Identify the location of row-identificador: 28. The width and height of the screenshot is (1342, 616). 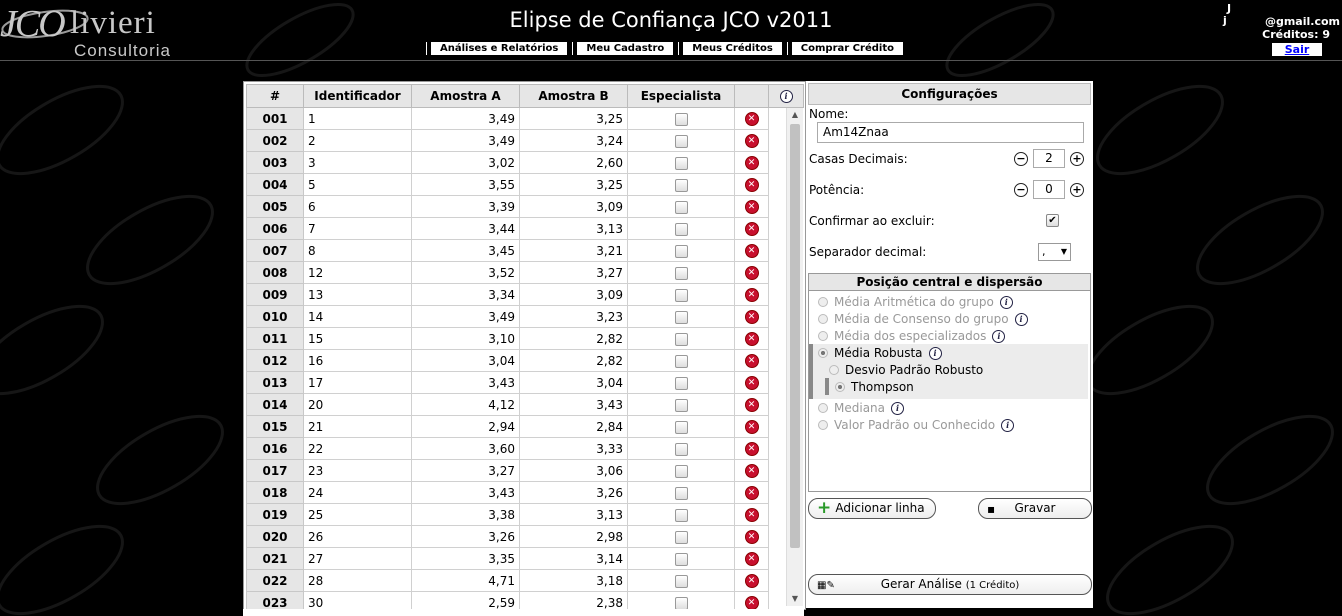
(357, 580).